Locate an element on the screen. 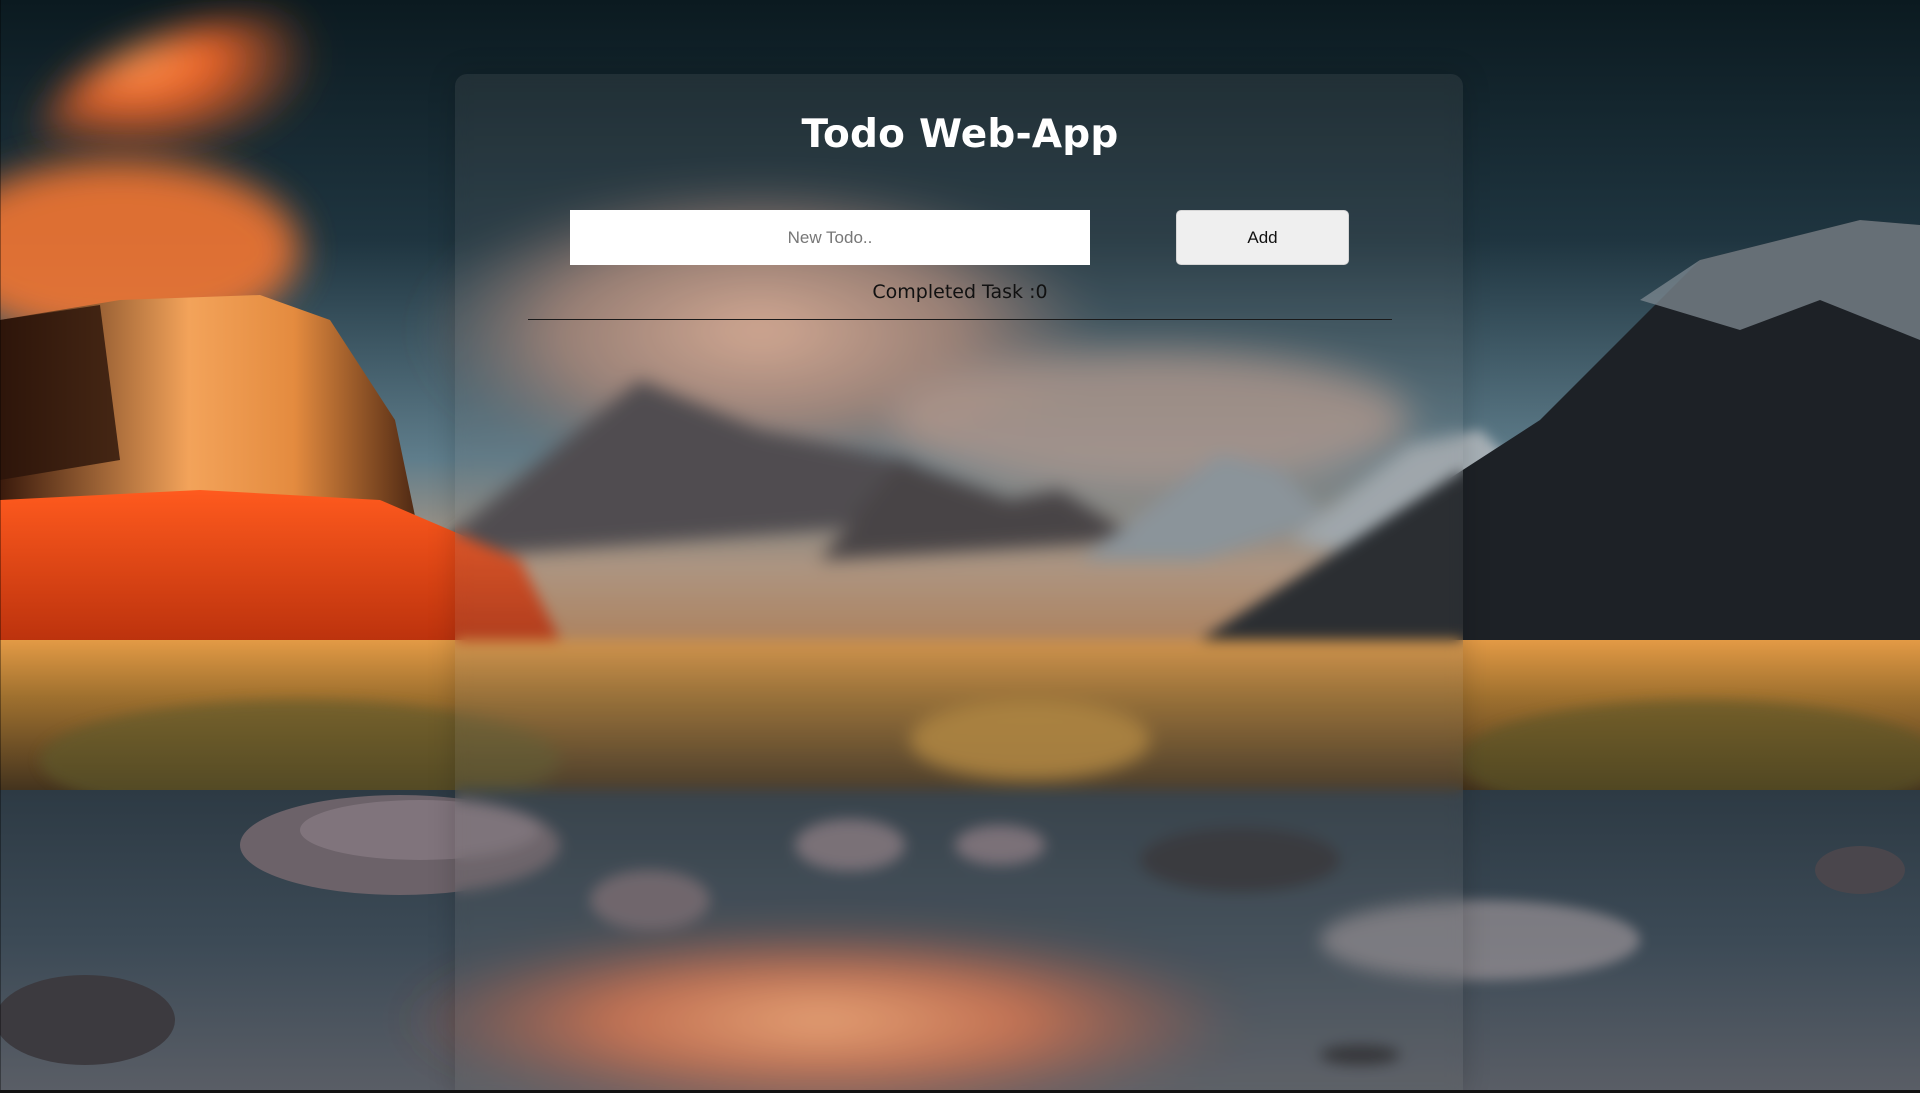 The height and width of the screenshot is (1093, 1920). divider is located at coordinates (960, 319).